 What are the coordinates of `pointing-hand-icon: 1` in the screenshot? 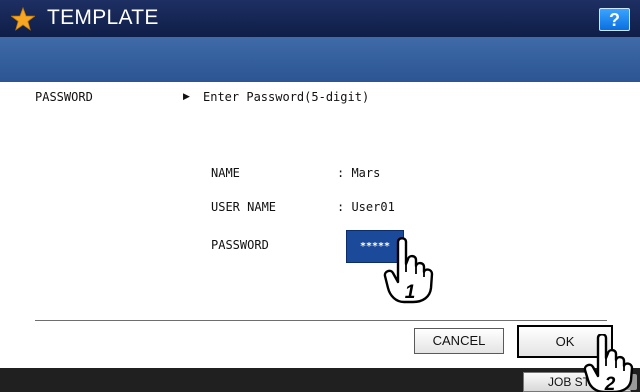 It's located at (408, 270).